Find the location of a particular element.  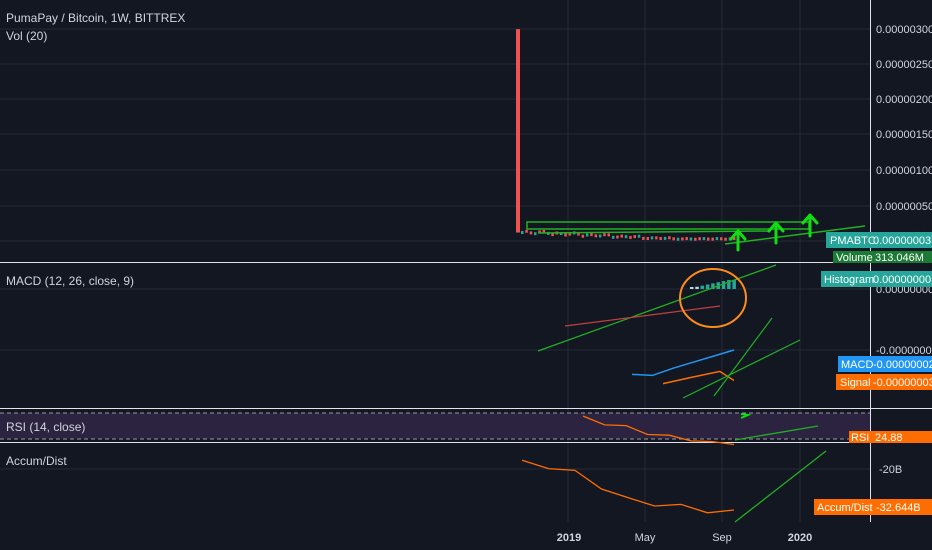

pmabtc-name: PMABTC is located at coordinates (853, 241).